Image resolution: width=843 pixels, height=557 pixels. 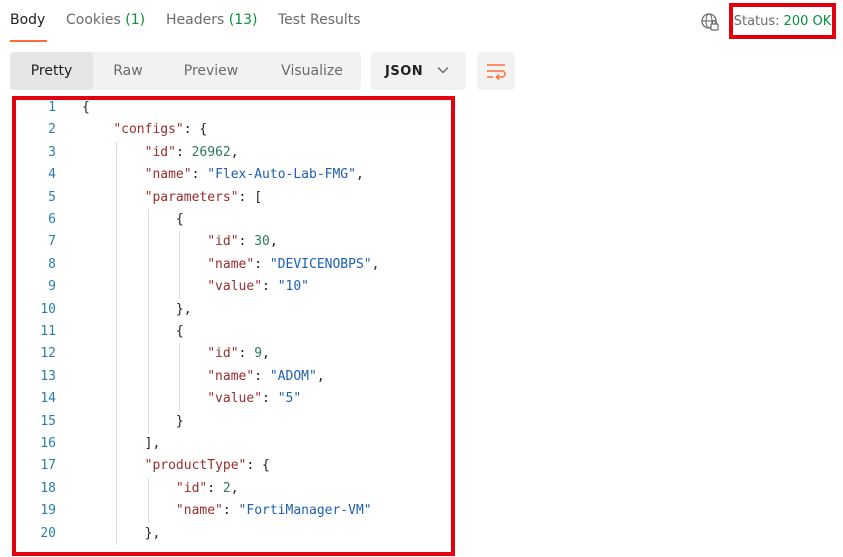 I want to click on line-number: 14, so click(x=48, y=399).